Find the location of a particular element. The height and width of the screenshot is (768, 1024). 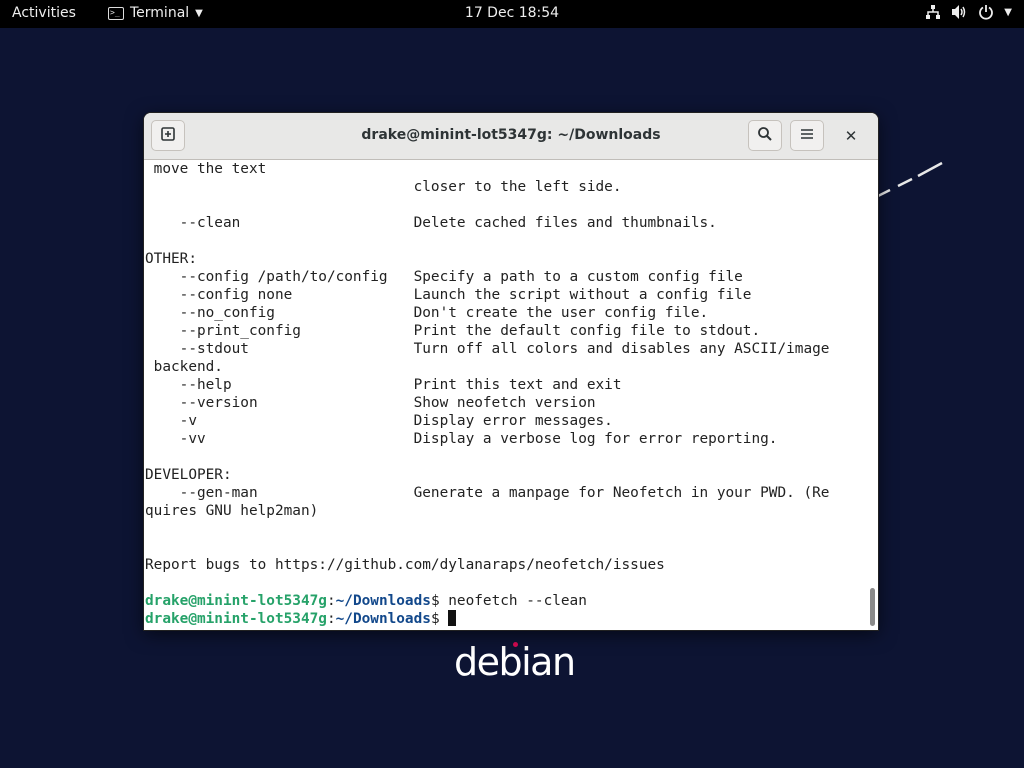

terminal-line: quires GNU help2man) is located at coordinates (232, 511).